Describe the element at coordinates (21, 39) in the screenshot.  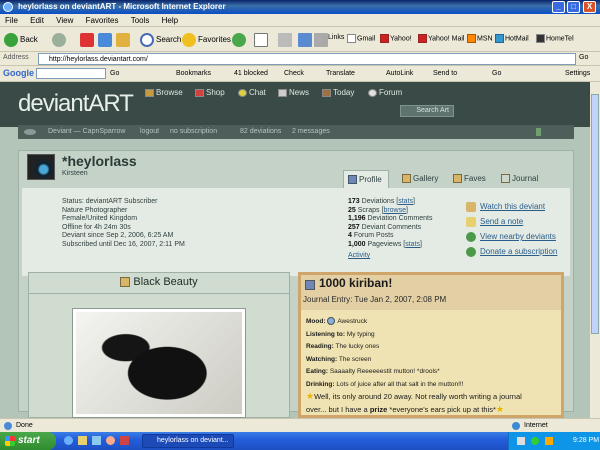
I see `back-button: Back` at that location.